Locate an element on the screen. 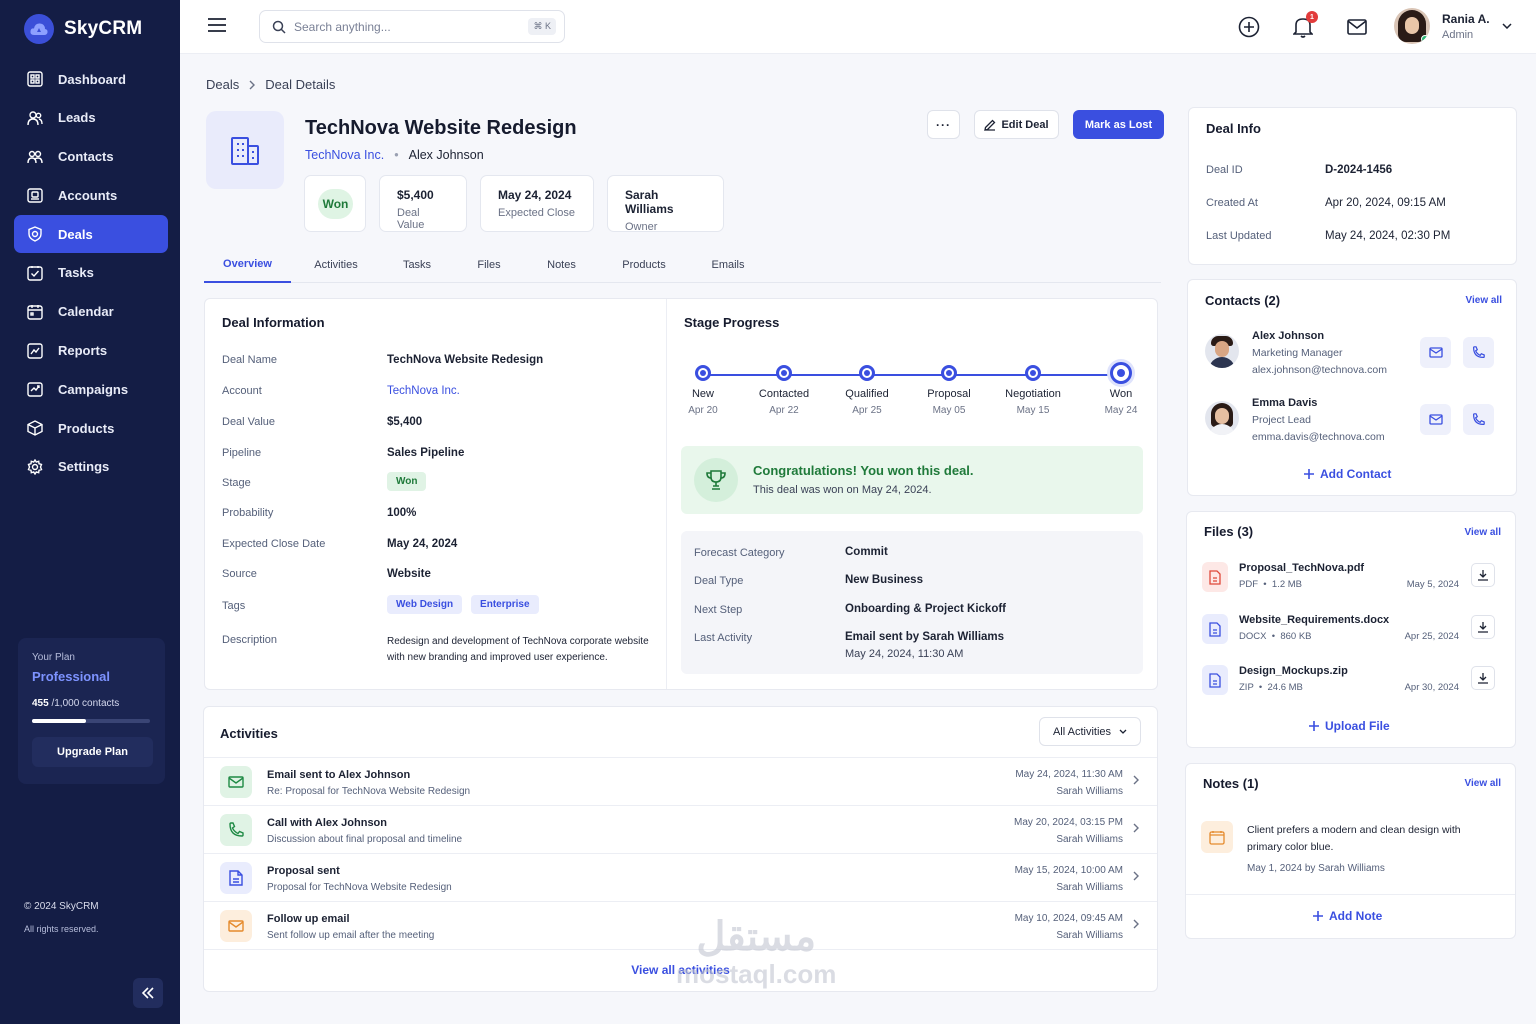  notifications-button: 1 is located at coordinates (1304, 25).